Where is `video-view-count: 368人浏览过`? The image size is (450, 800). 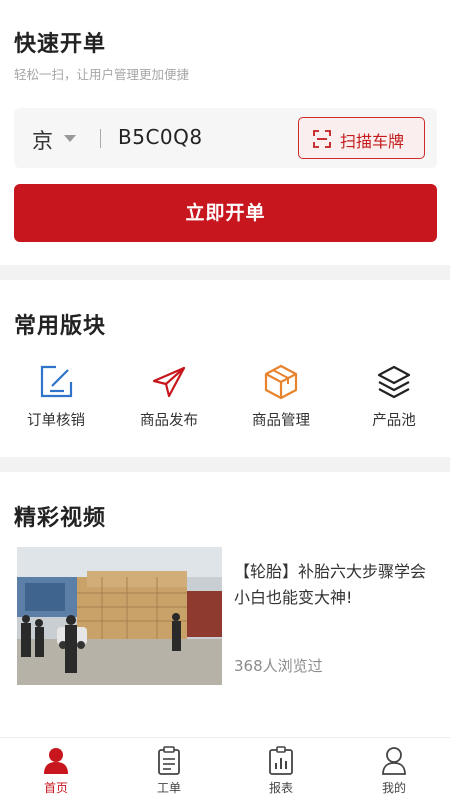
video-view-count: 368人浏览过 is located at coordinates (278, 666).